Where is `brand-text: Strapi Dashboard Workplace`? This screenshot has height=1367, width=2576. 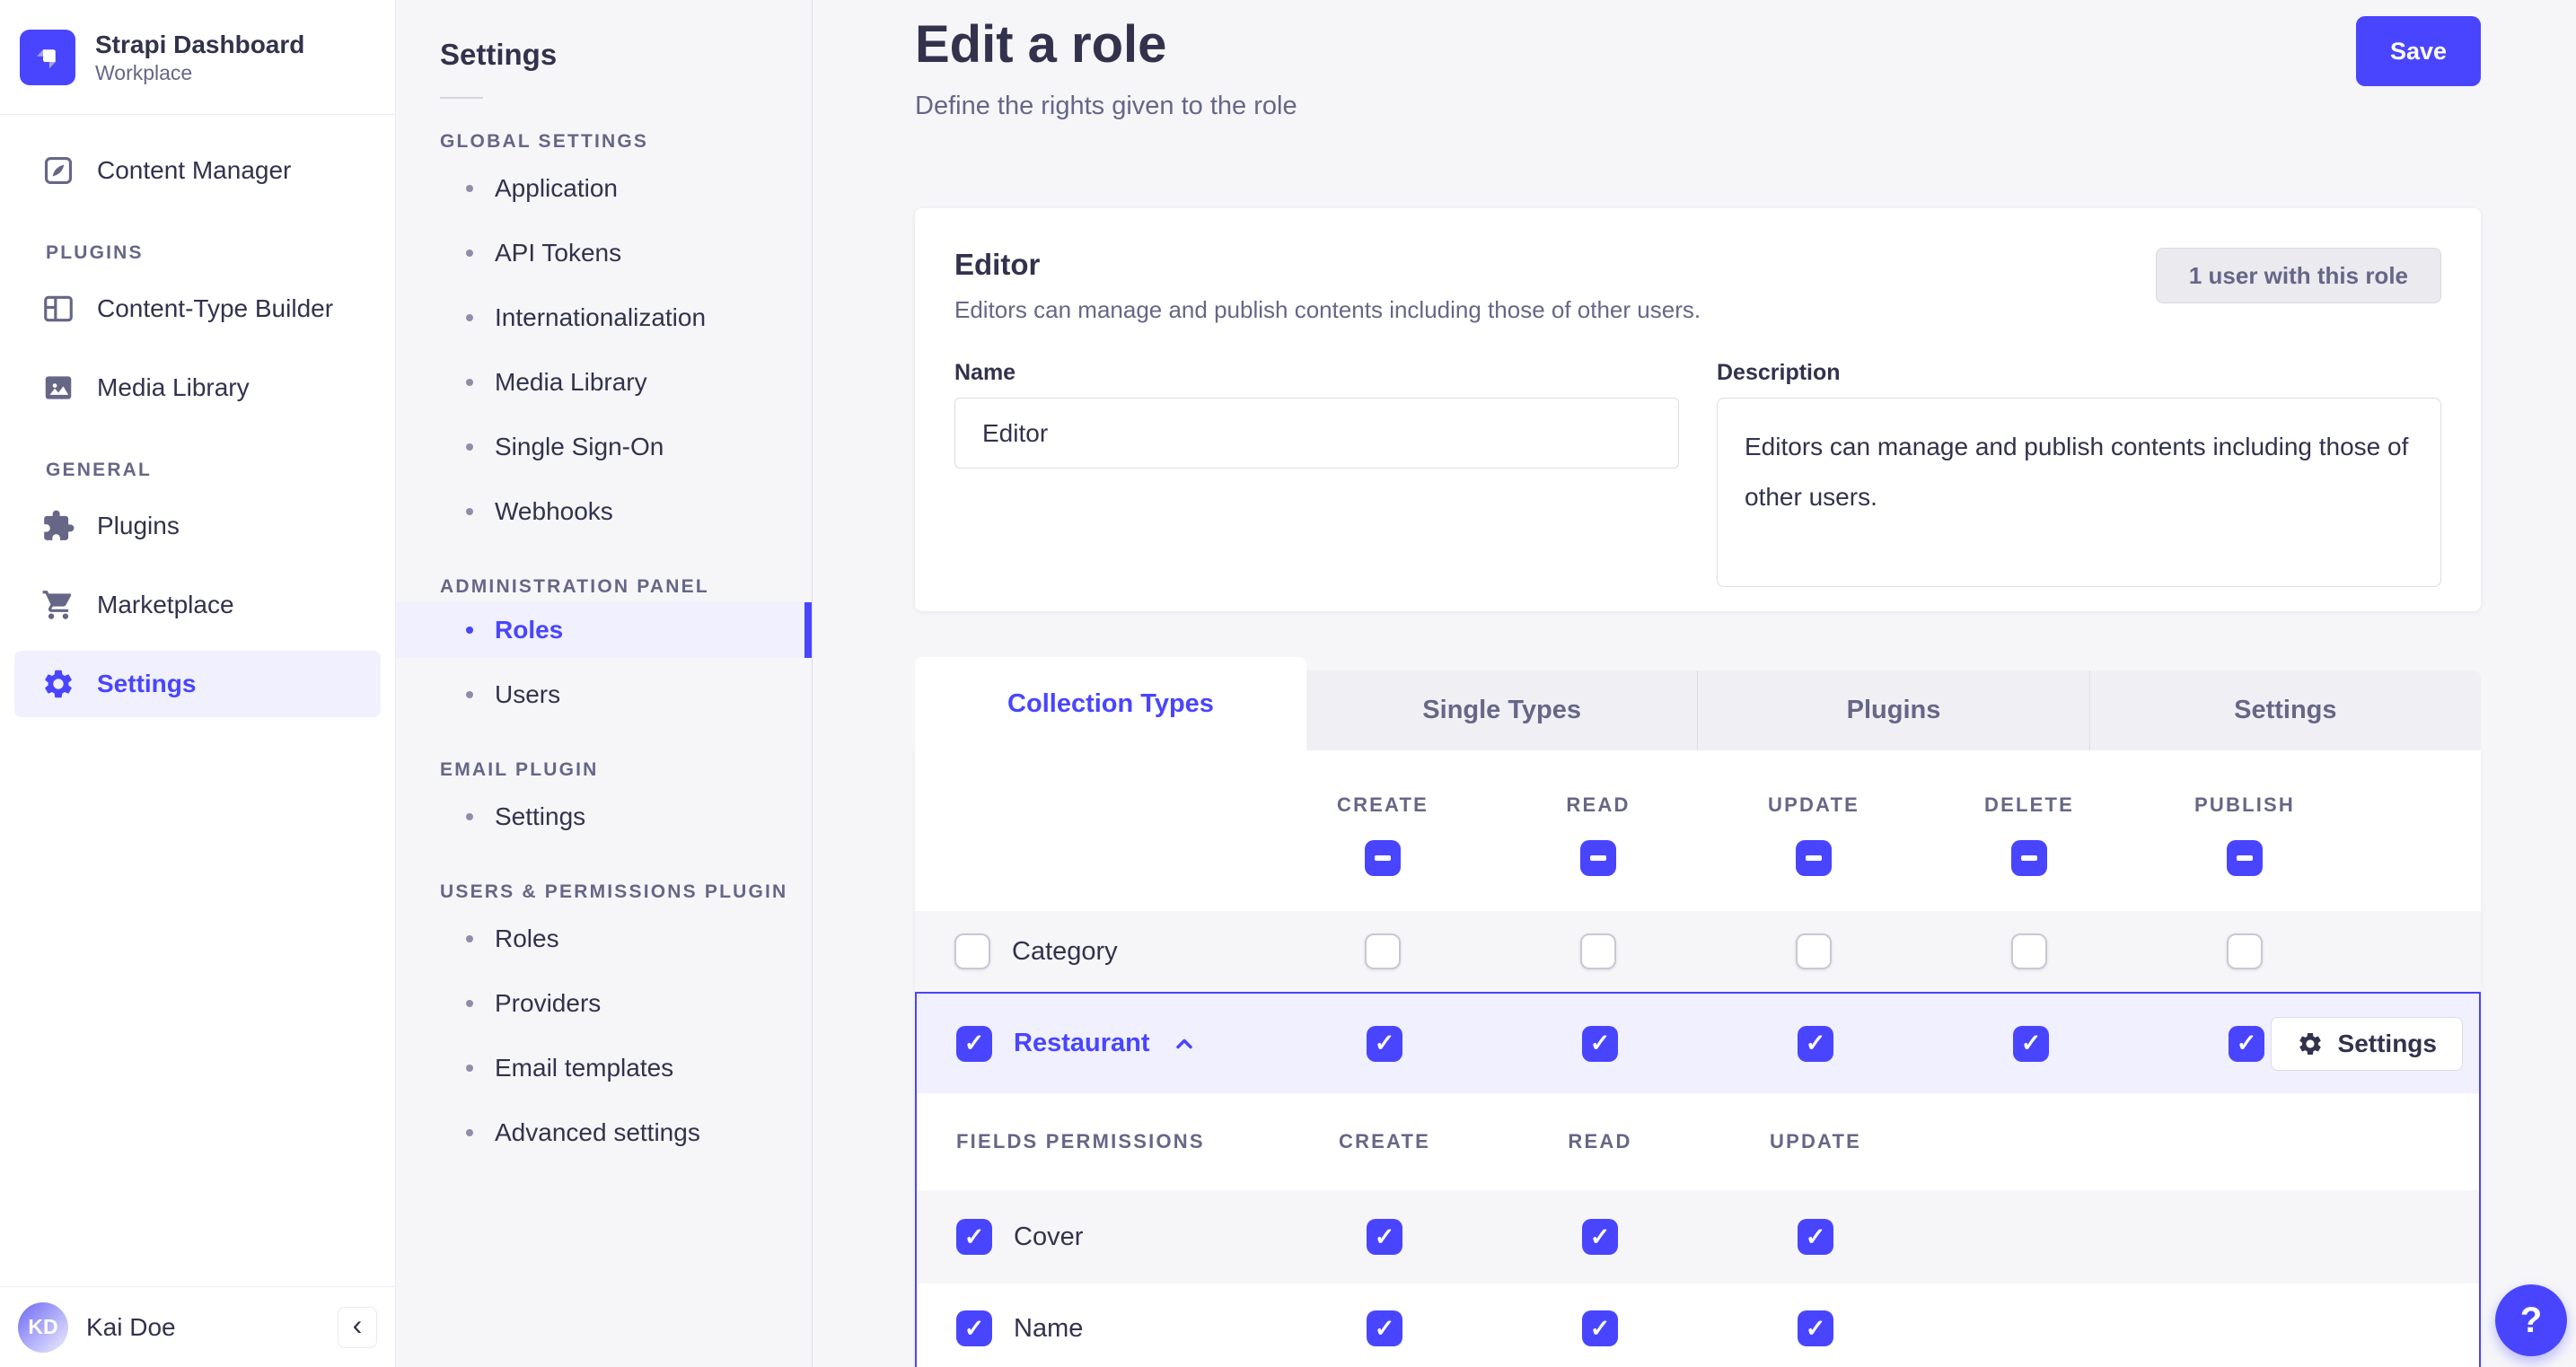 brand-text: Strapi Dashboard Workplace is located at coordinates (199, 57).